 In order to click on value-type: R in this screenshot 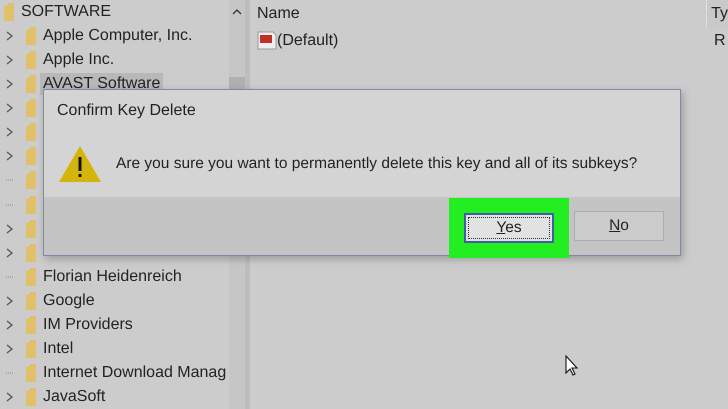, I will do `click(720, 41)`.